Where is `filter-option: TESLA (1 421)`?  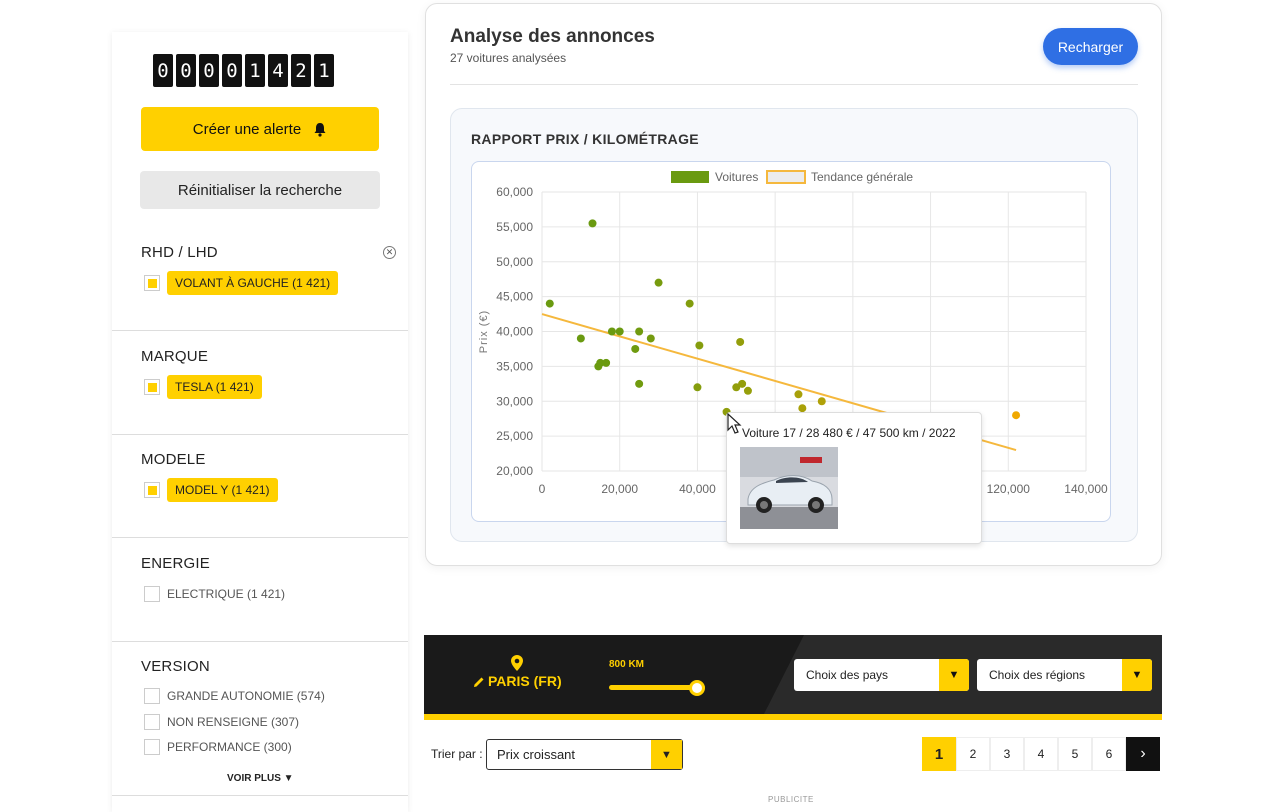 filter-option: TESLA (1 421) is located at coordinates (203, 387).